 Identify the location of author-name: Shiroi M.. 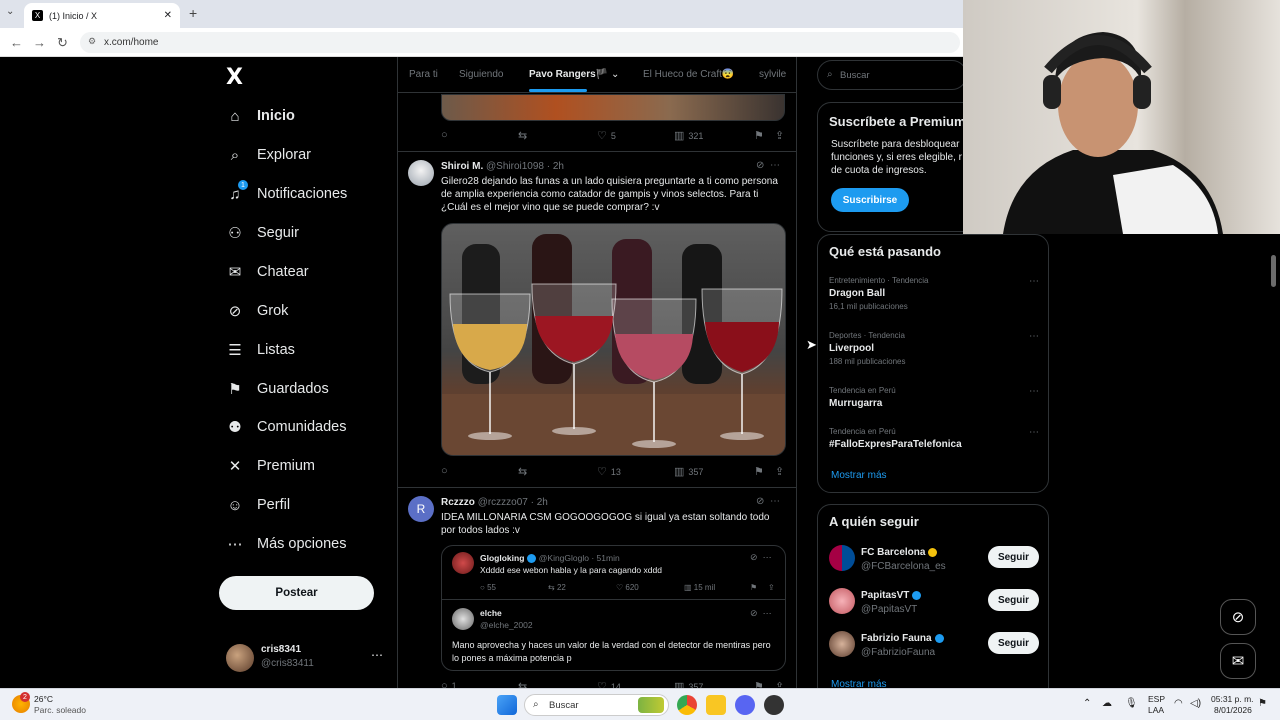
(462, 166).